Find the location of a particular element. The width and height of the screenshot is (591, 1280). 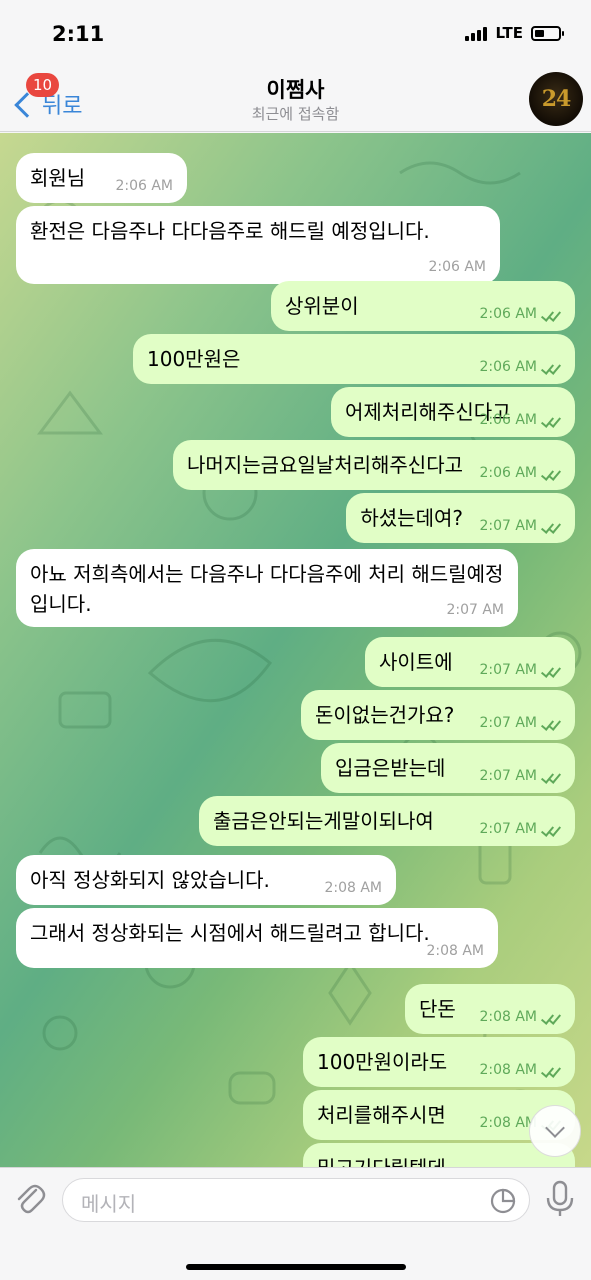

message-text: 그래서 정상화되는 시점에서 해드릴려고 합니다. is located at coordinates (230, 933).